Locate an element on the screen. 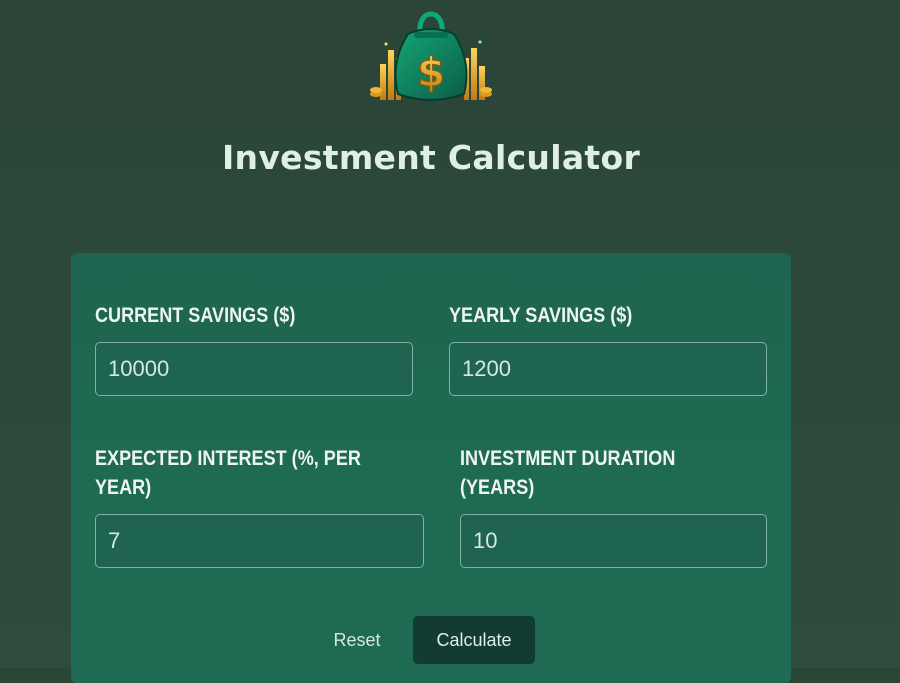  page-title: Investment Calculator is located at coordinates (431, 157).